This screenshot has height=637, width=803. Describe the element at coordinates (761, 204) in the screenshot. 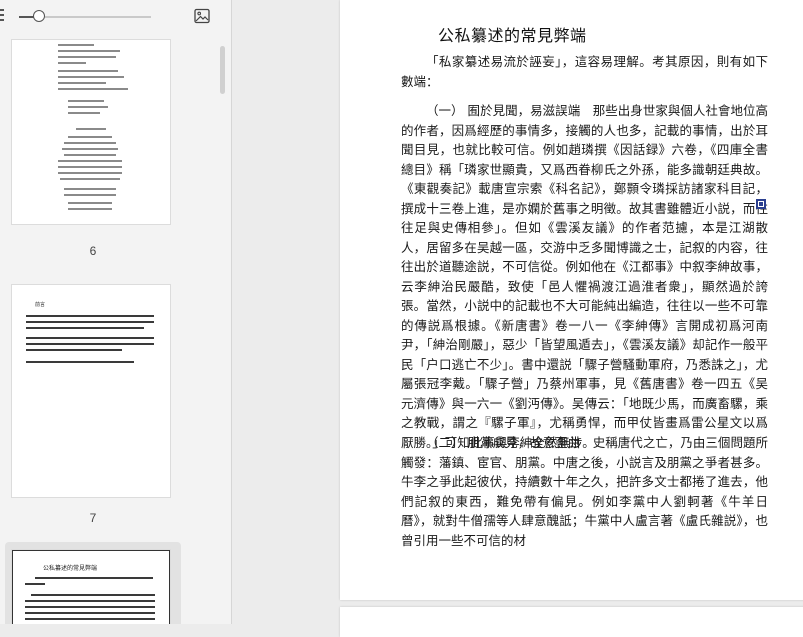

I see `annotation-marker-icon` at that location.